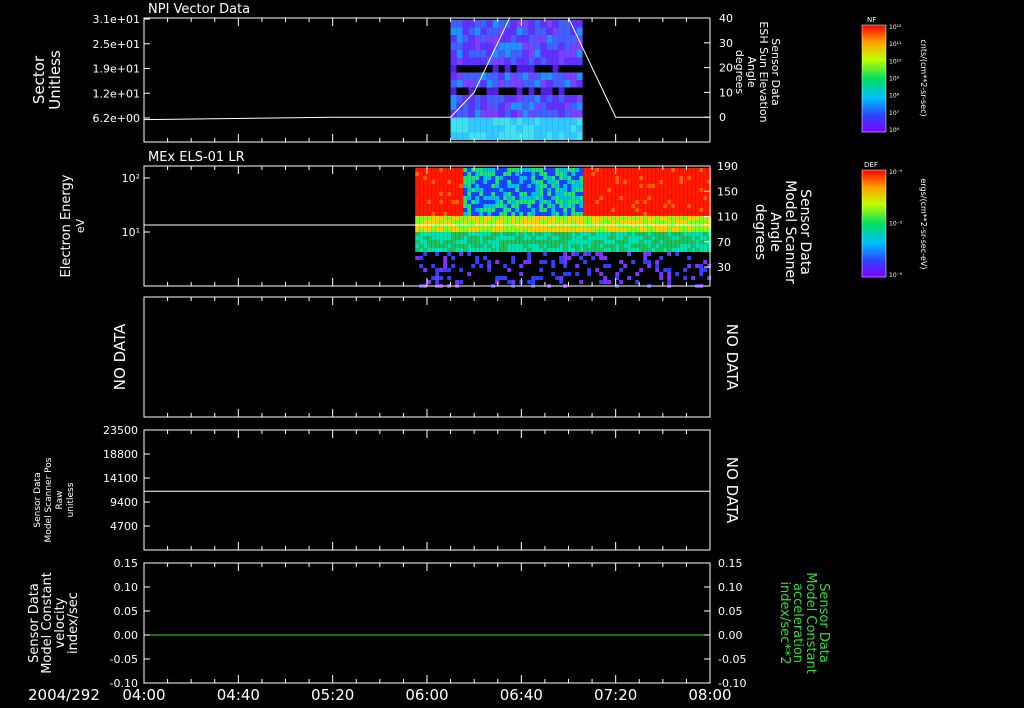  What do you see at coordinates (116, 69) in the screenshot?
I see `y-tick-label: 1.9e+01` at bounding box center [116, 69].